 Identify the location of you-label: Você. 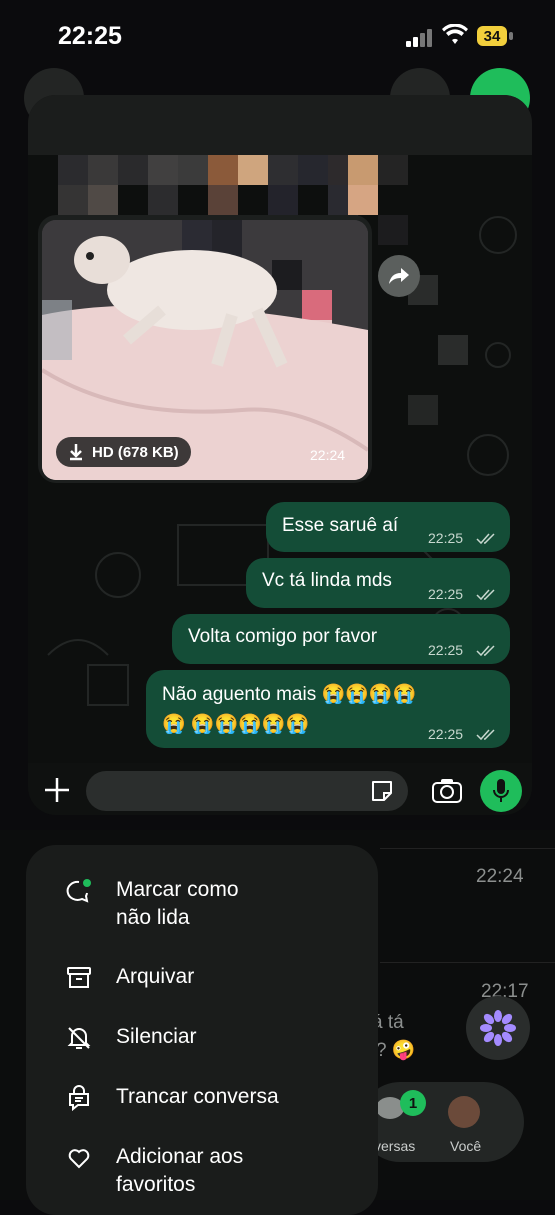
(466, 1146).